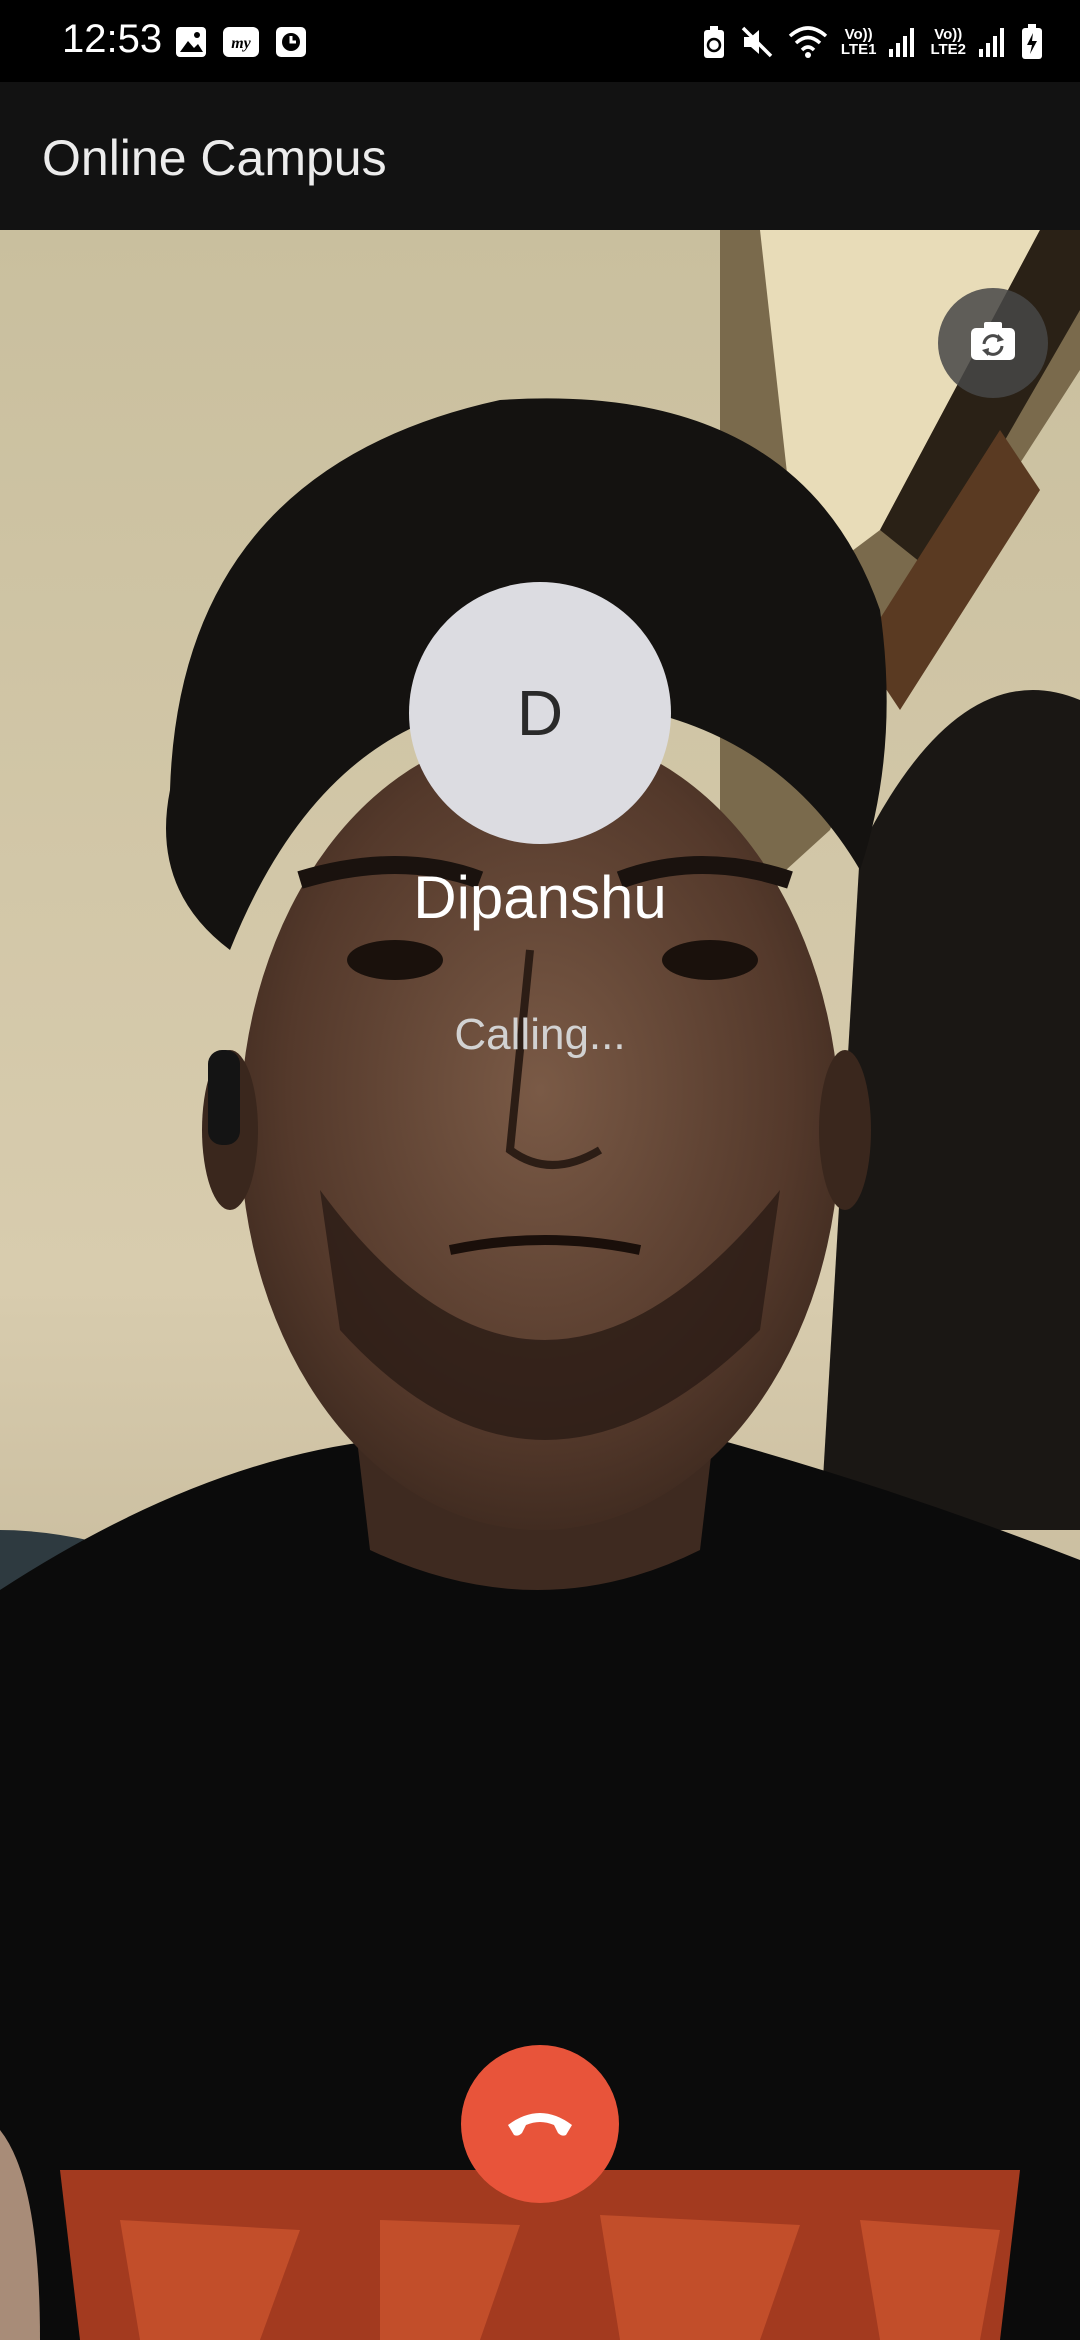 The height and width of the screenshot is (2340, 1080). Describe the element at coordinates (858, 34) in the screenshot. I see `sim1-volte-label: Vo))` at that location.